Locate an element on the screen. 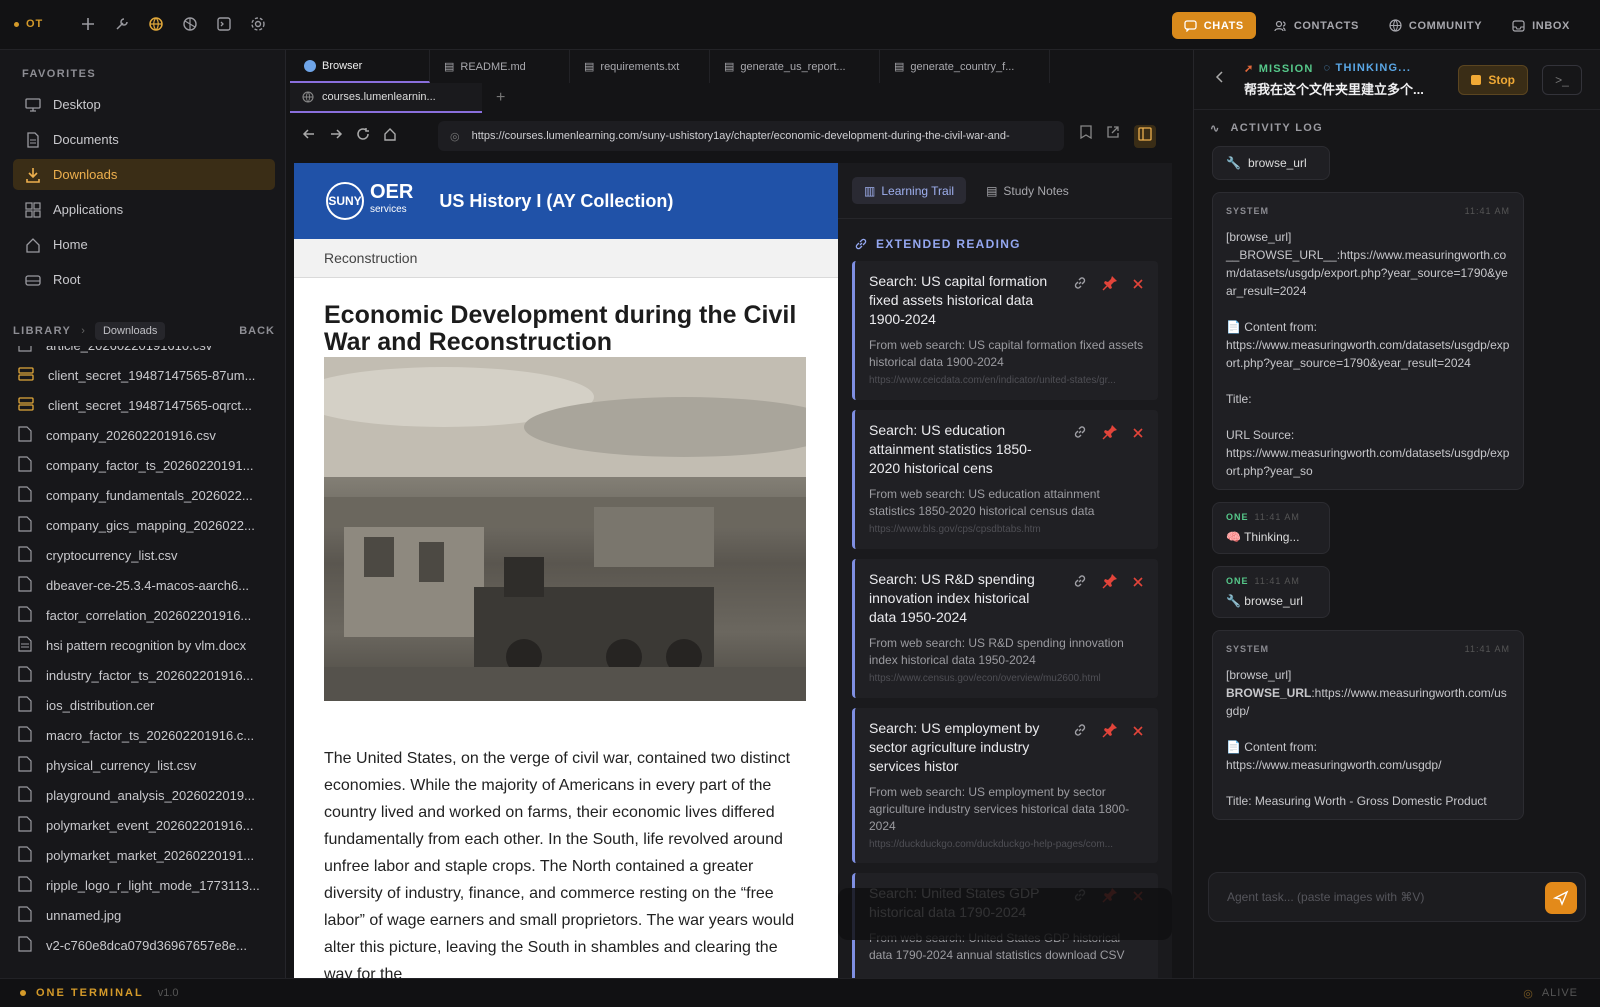 This screenshot has width=1600, height=1007. external-link-icon is located at coordinates (1113, 136).